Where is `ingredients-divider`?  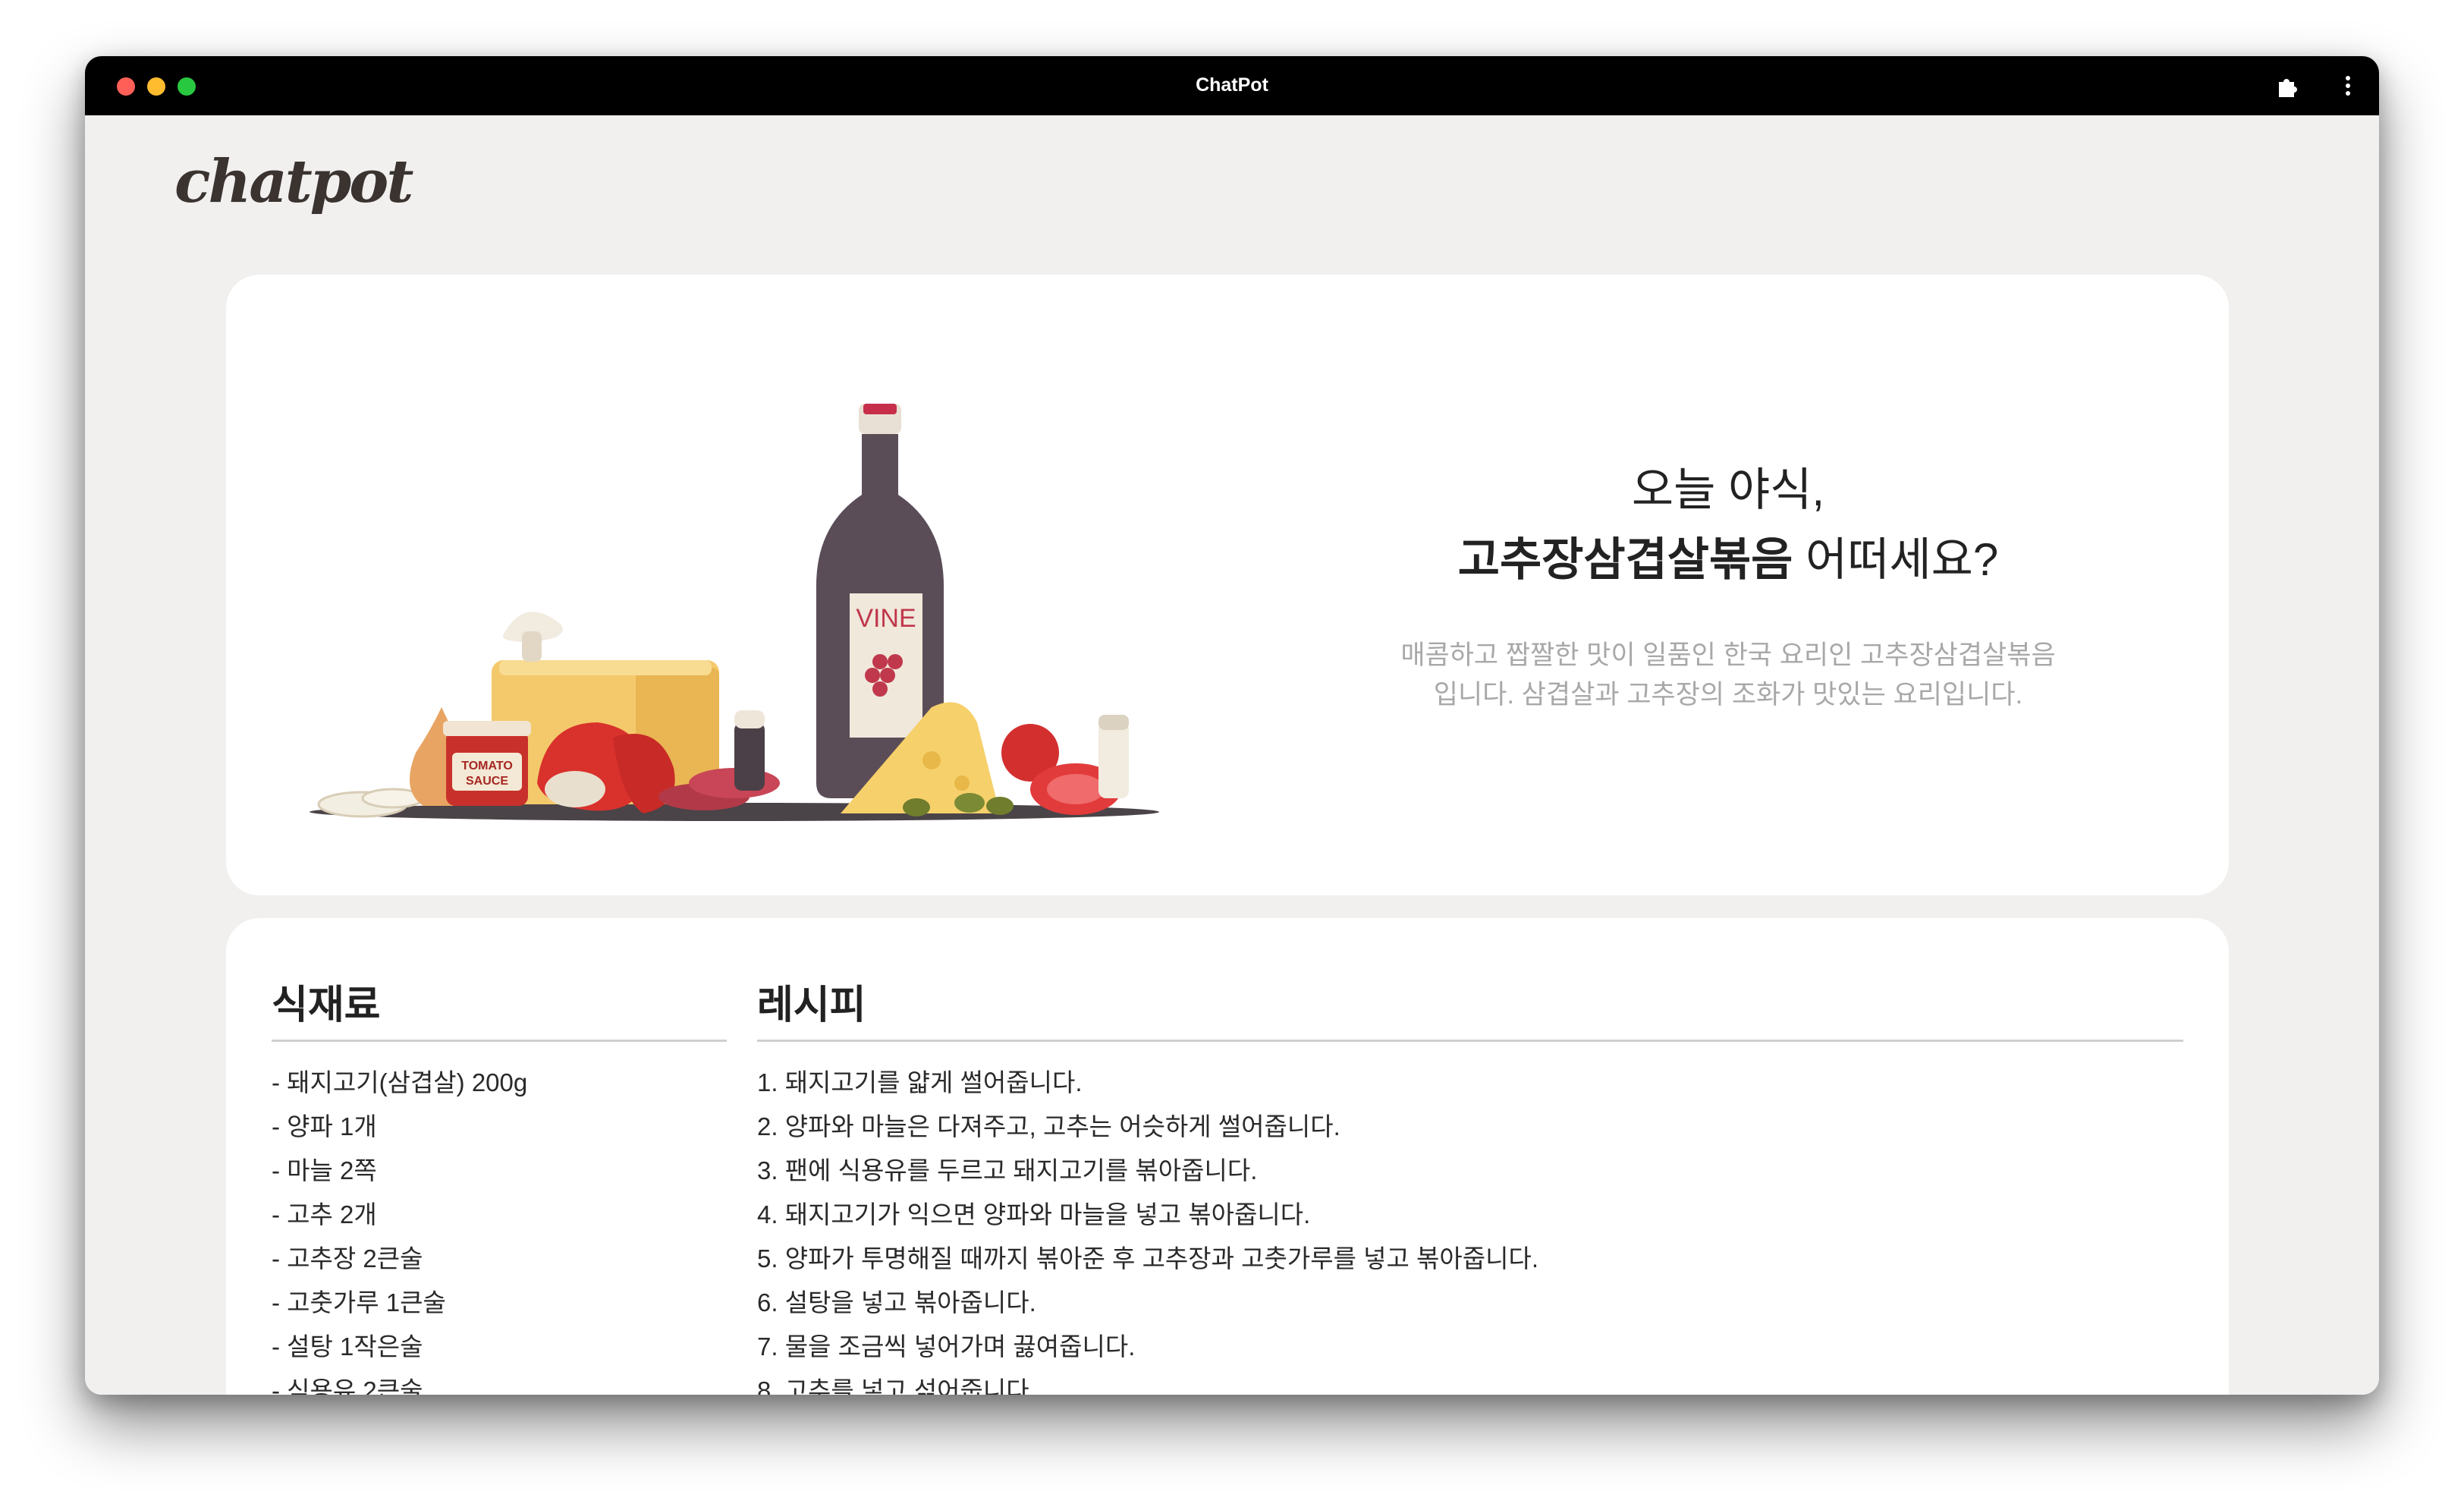
ingredients-divider is located at coordinates (499, 1041).